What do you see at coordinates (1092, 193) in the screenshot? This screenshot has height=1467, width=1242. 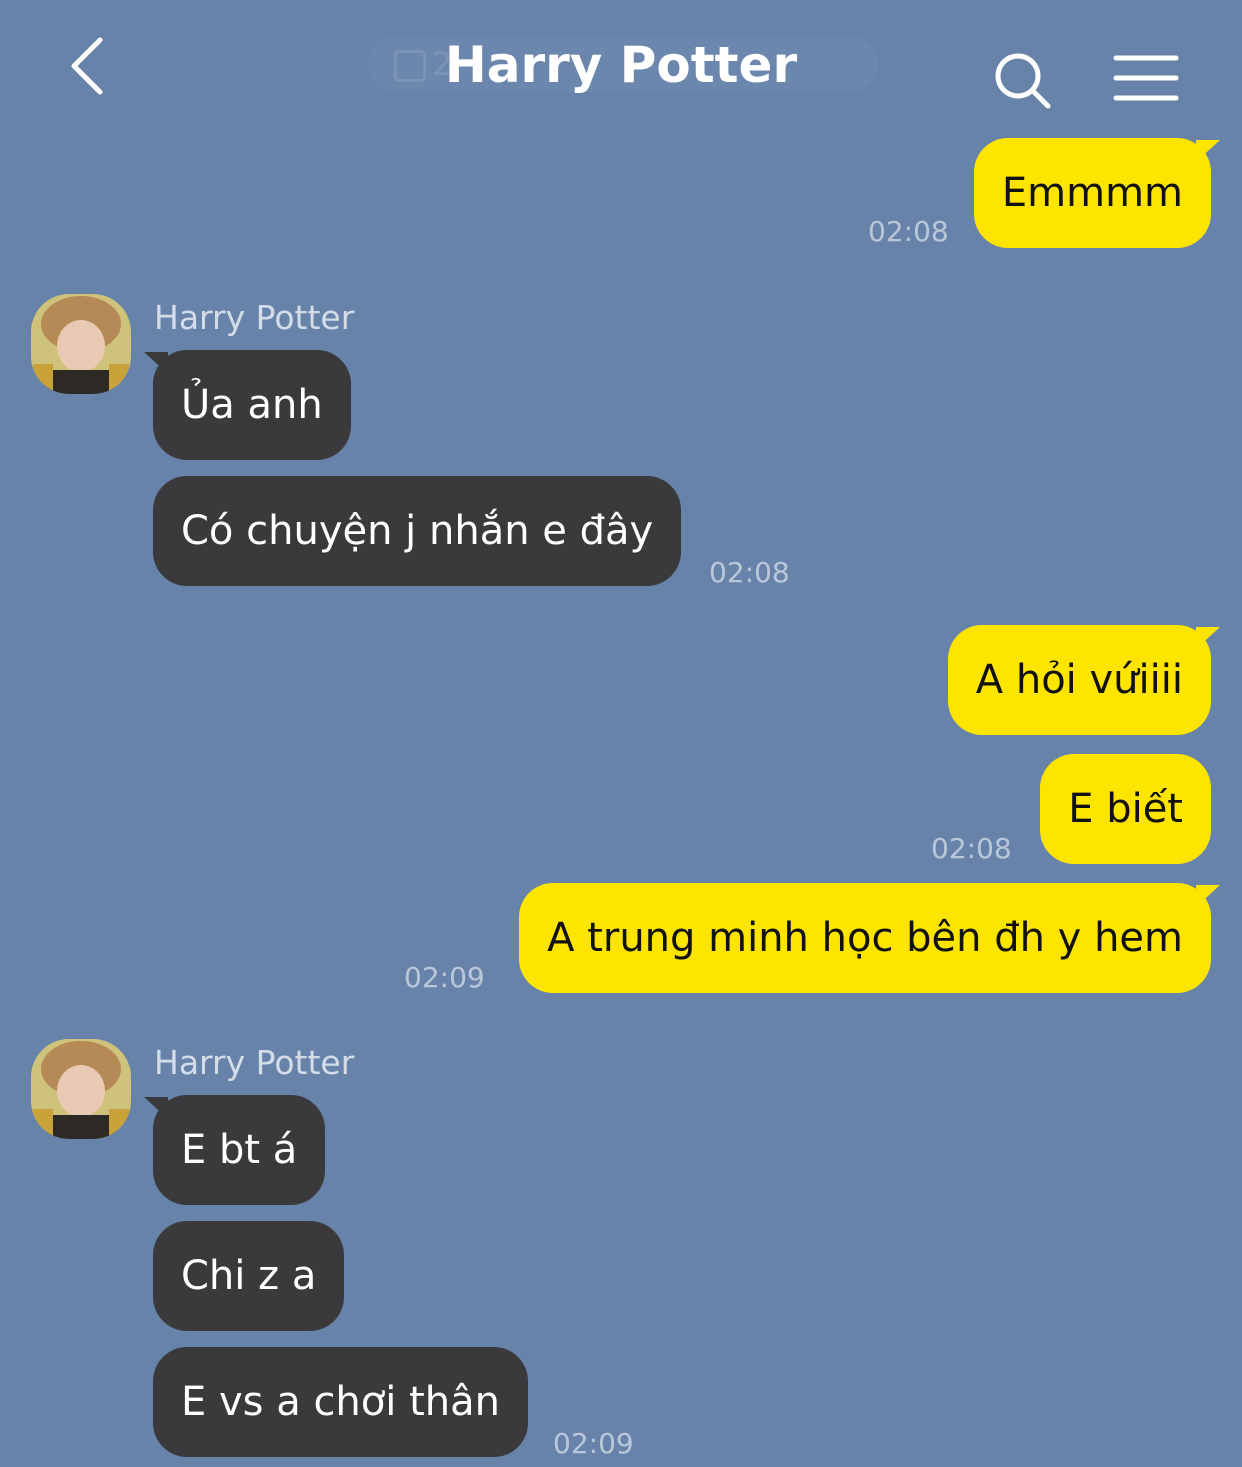 I see `outgoing-message: Emmmm` at bounding box center [1092, 193].